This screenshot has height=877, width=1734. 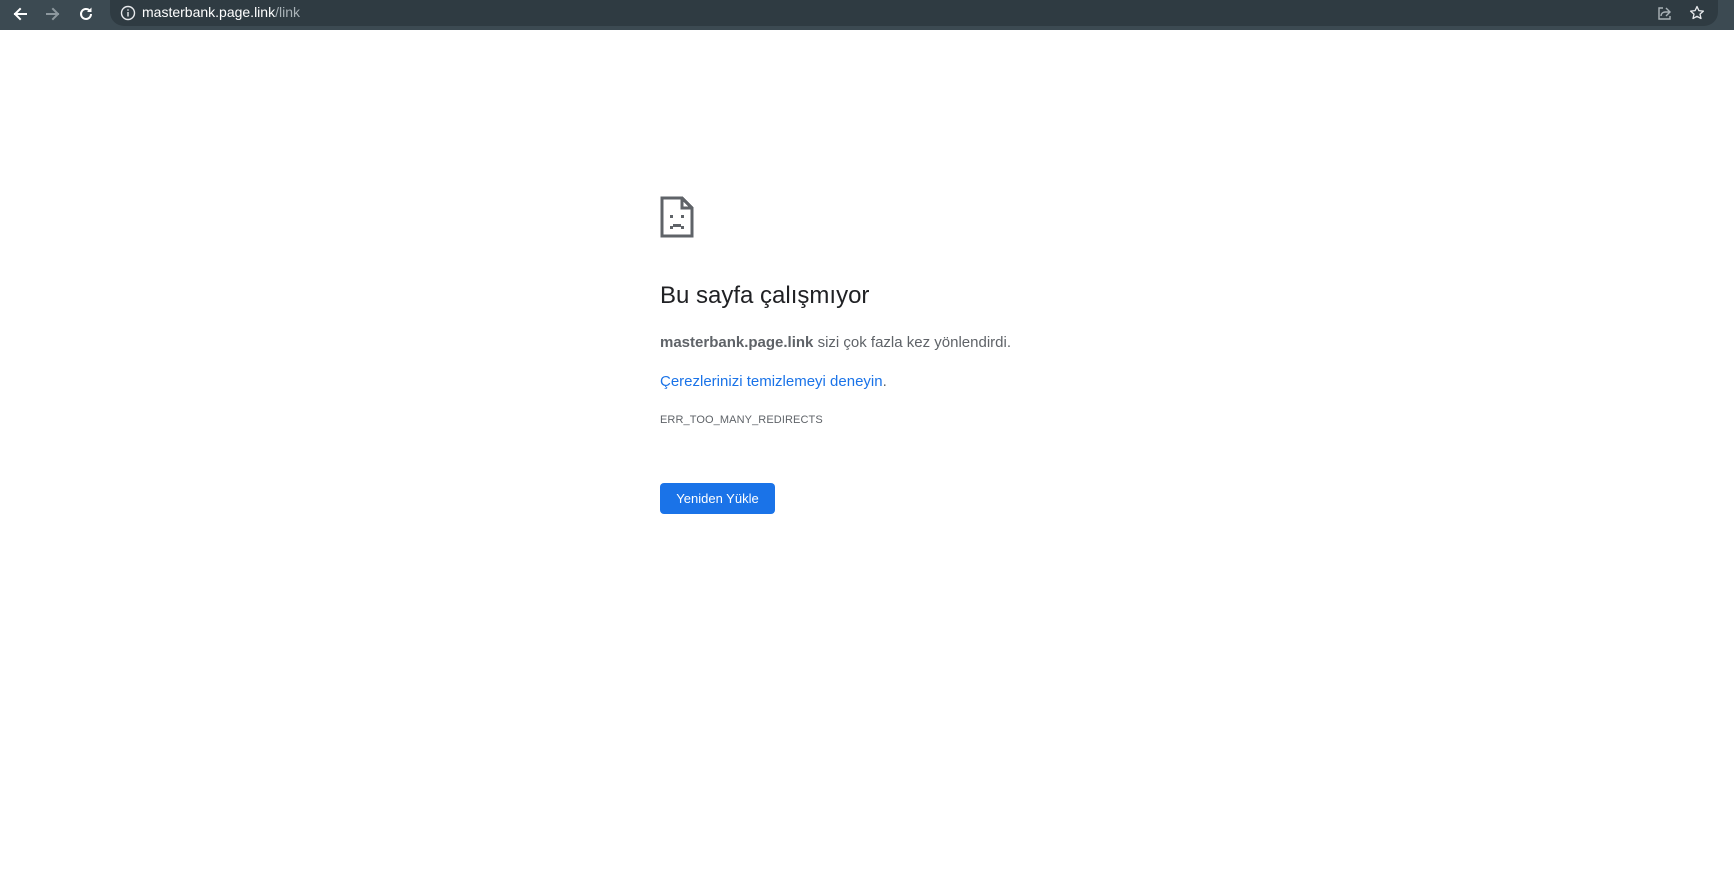 I want to click on star-icon, so click(x=1697, y=12).